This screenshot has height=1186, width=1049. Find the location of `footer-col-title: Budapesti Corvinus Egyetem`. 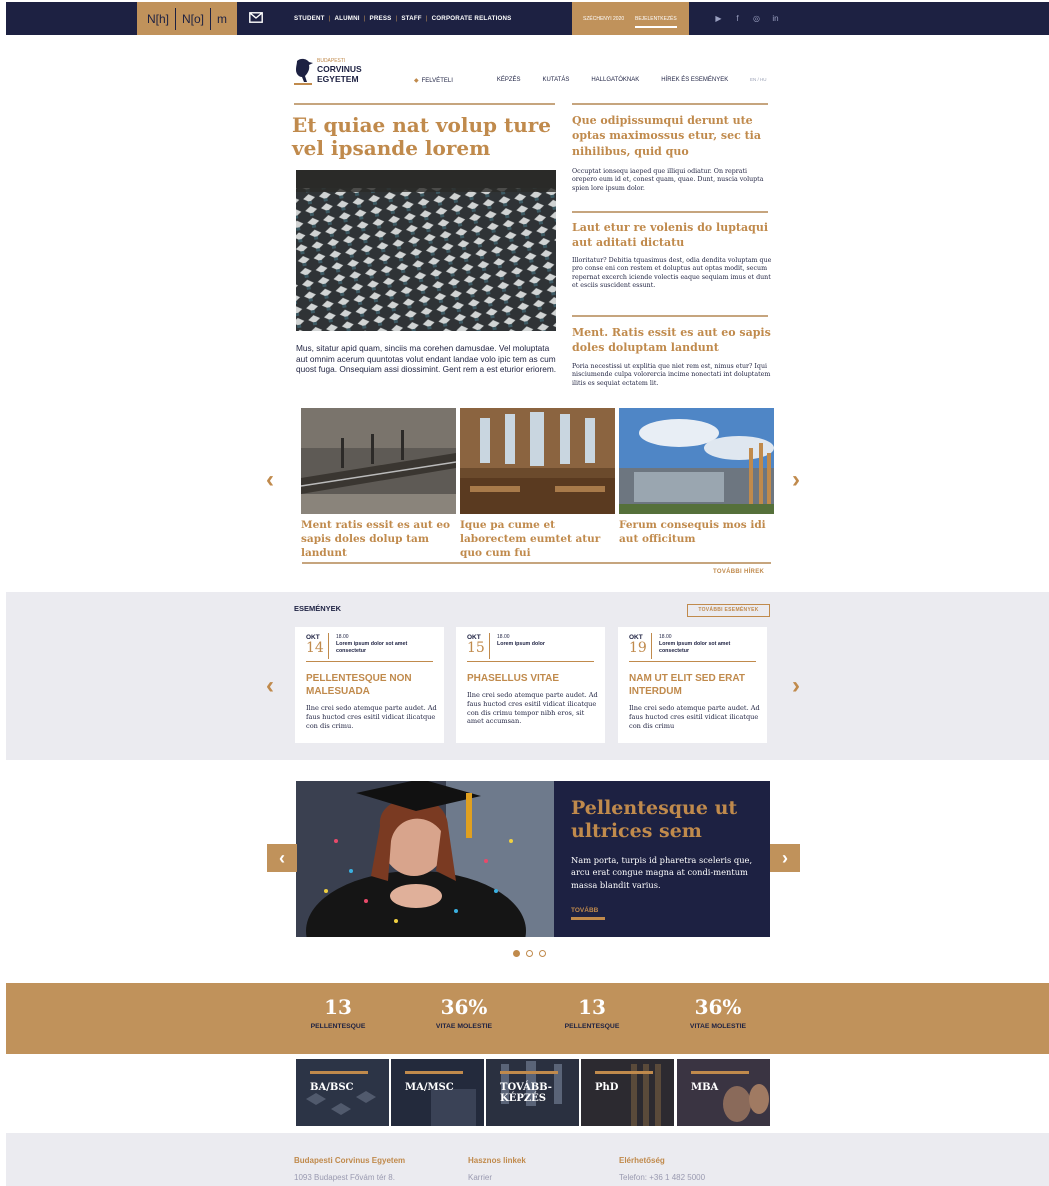

footer-col-title: Budapesti Corvinus Egyetem is located at coordinates (350, 1160).